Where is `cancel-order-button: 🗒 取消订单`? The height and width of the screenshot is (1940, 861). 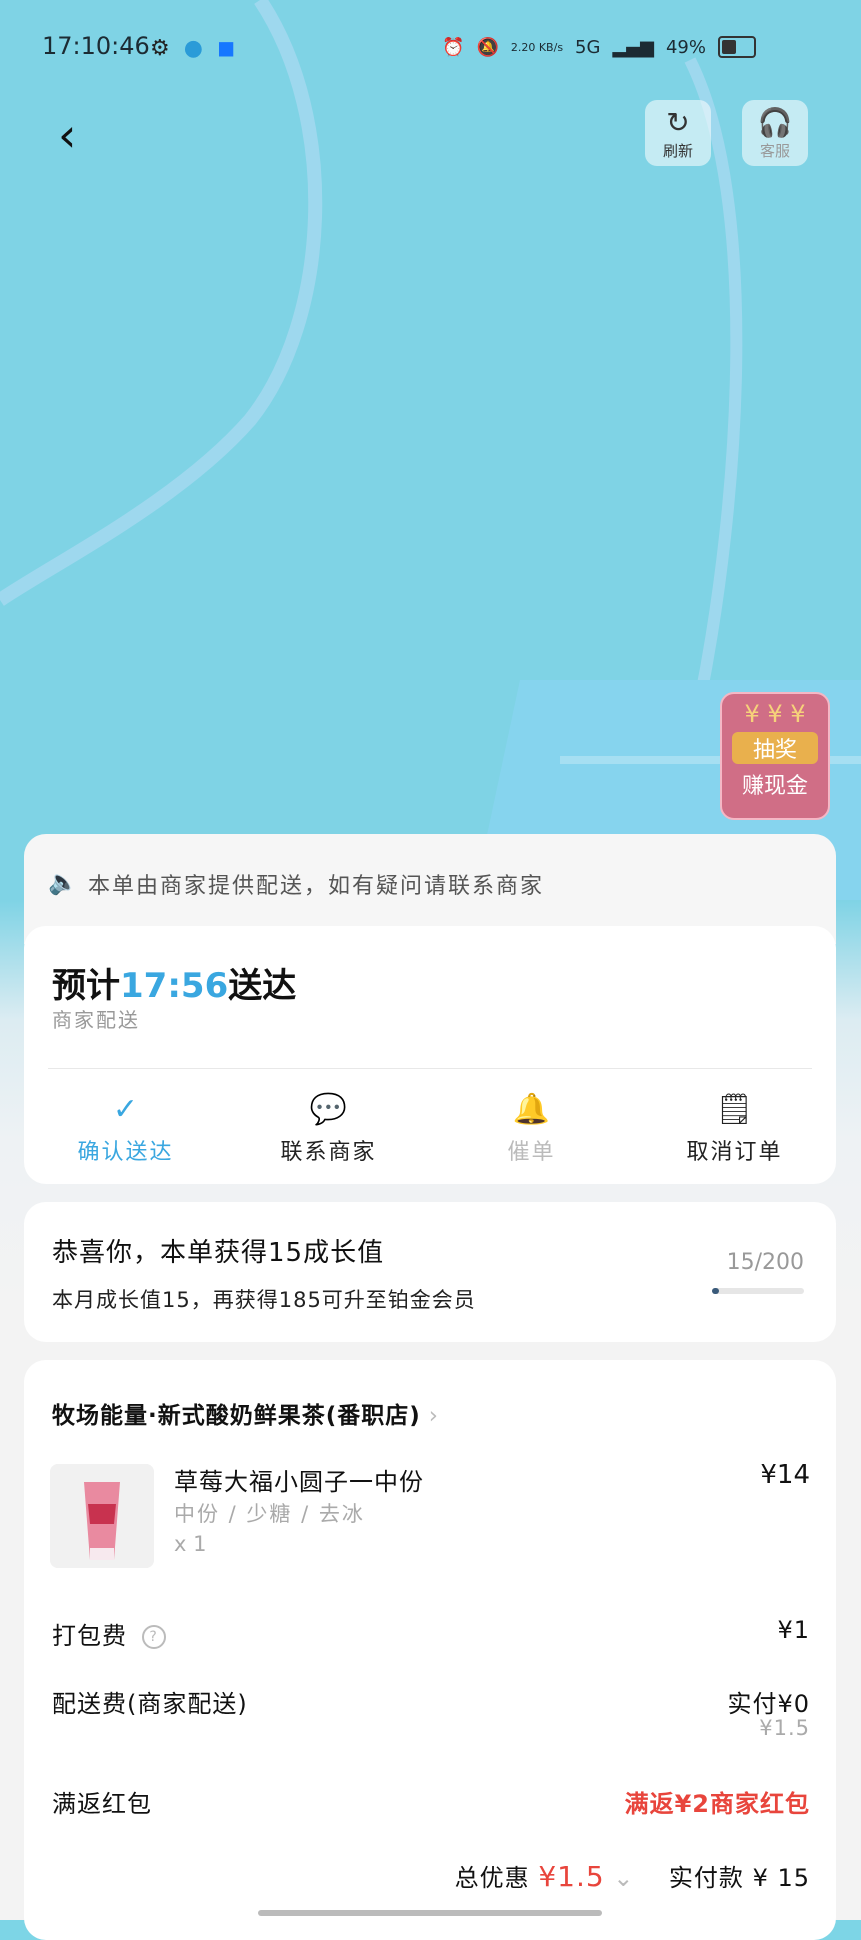 cancel-order-button: 🗒 取消订单 is located at coordinates (734, 1128).